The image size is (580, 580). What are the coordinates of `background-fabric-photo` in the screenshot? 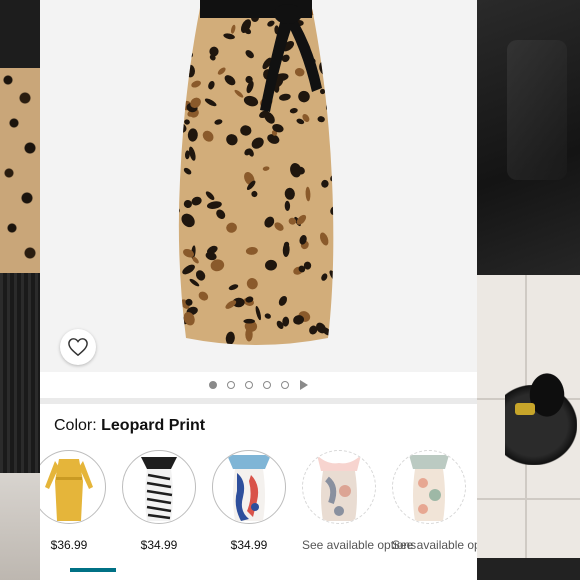 It's located at (528, 137).